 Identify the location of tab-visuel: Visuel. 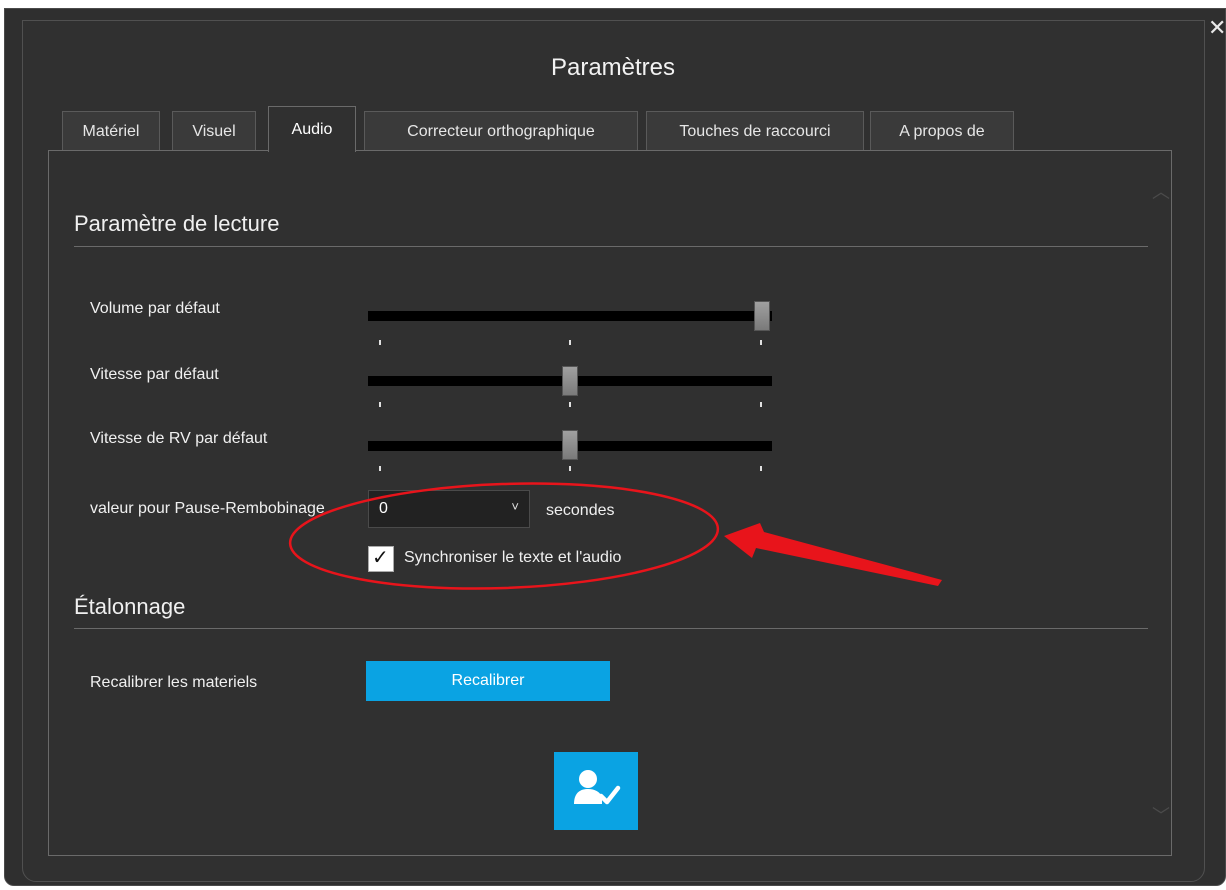
(214, 131).